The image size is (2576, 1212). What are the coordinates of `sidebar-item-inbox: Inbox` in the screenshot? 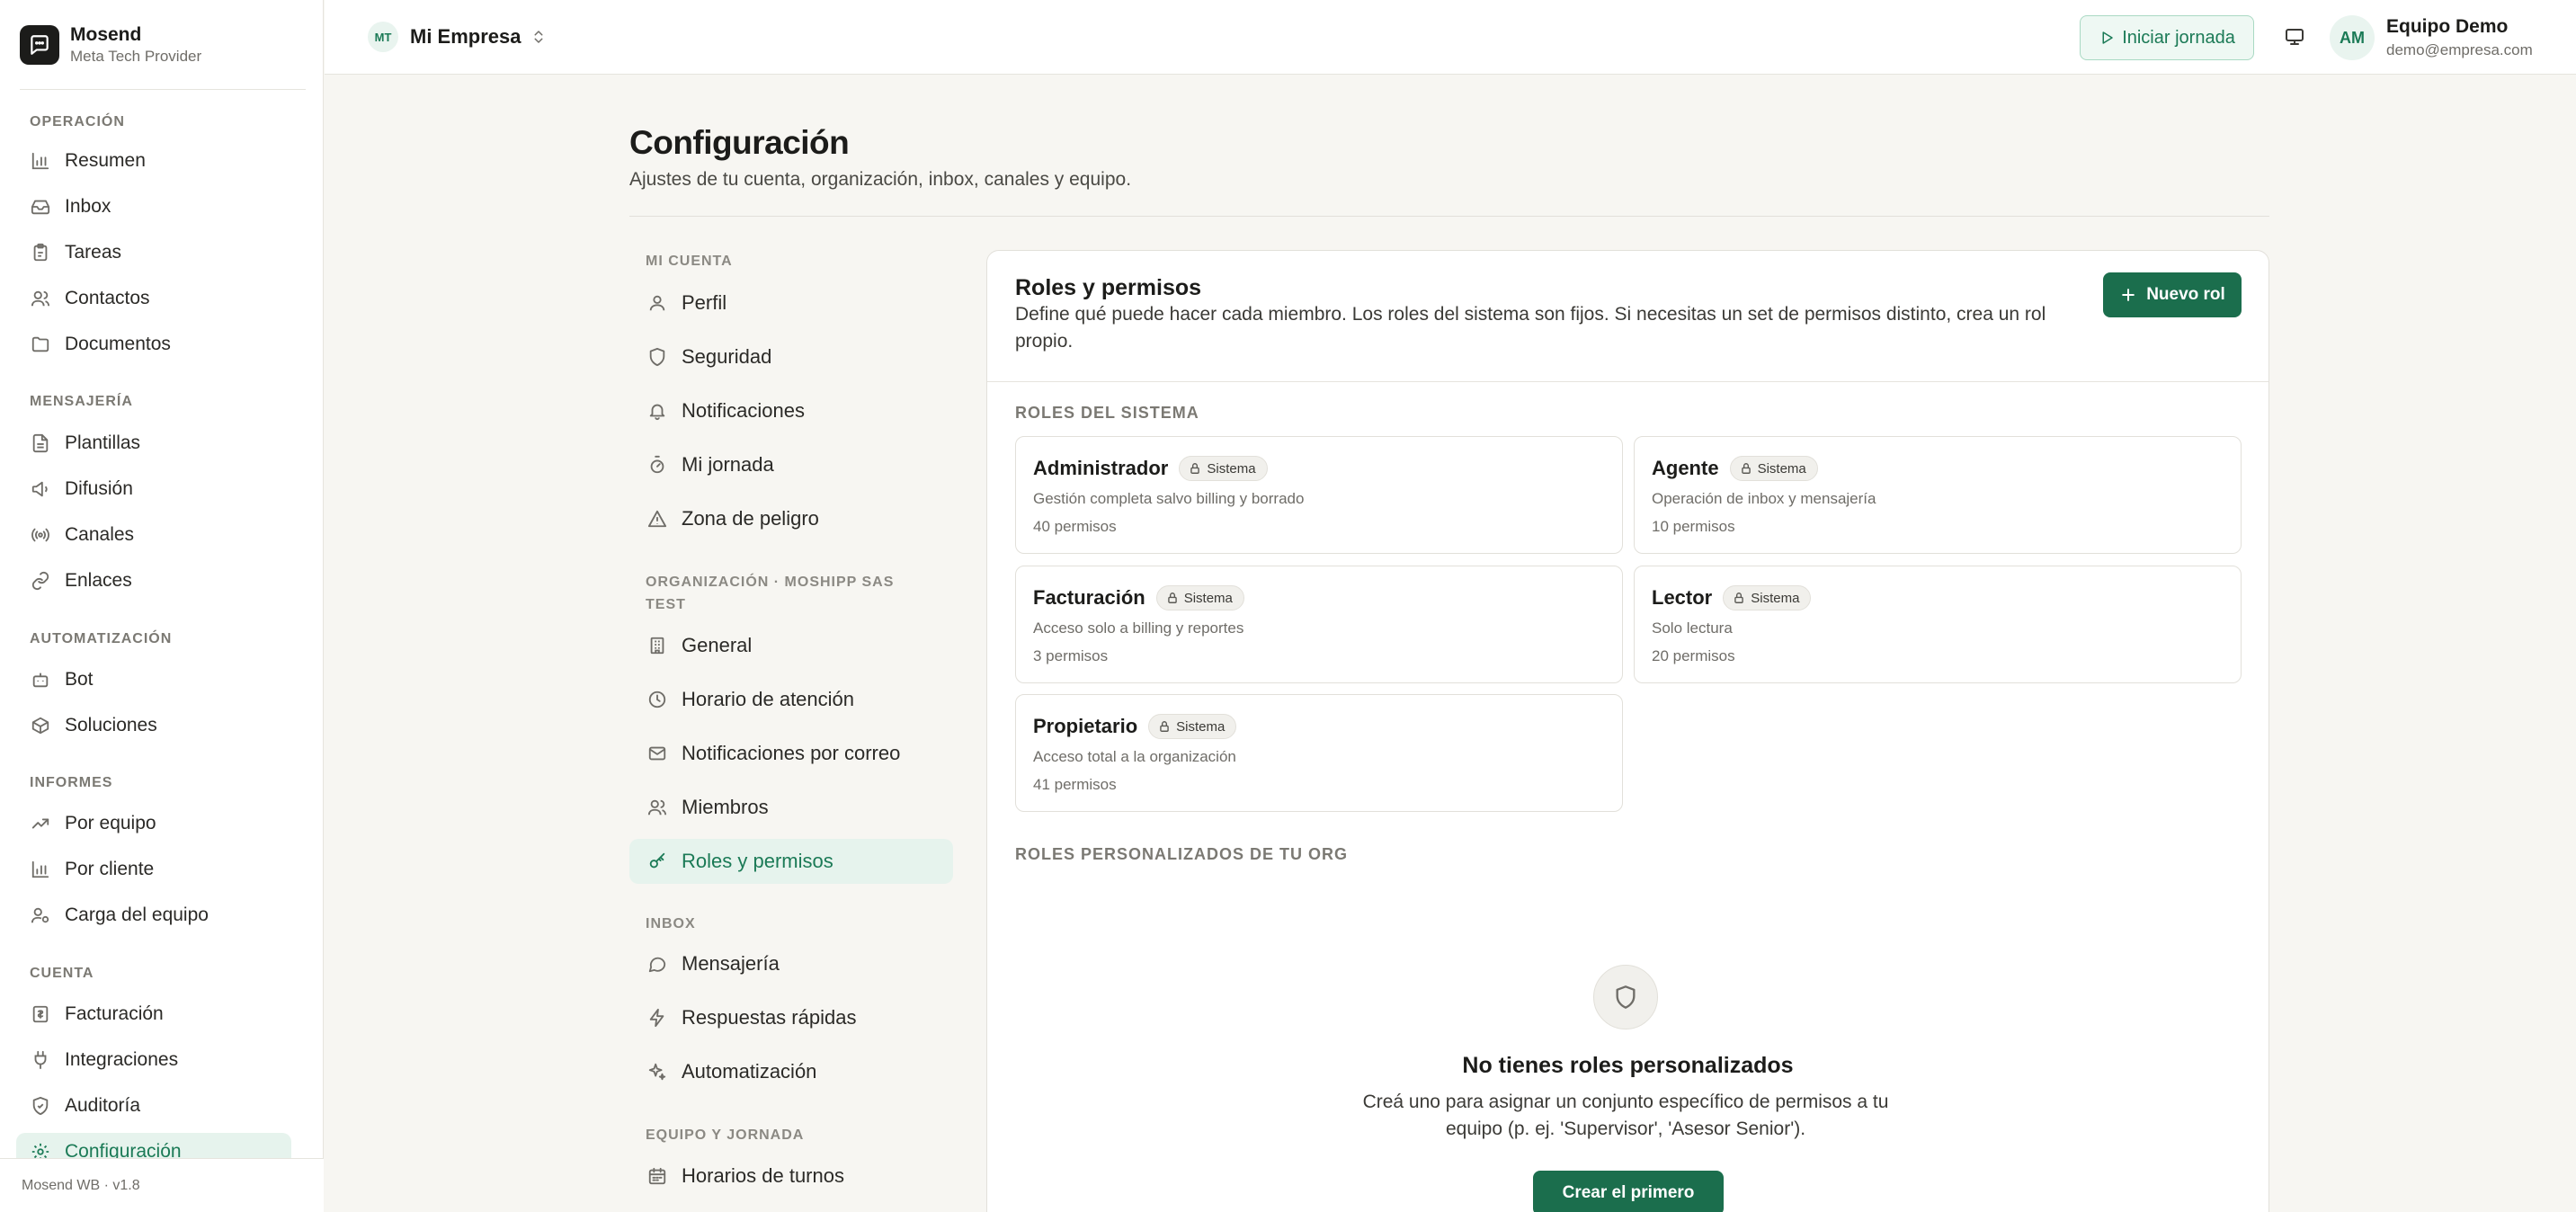 It's located at (154, 207).